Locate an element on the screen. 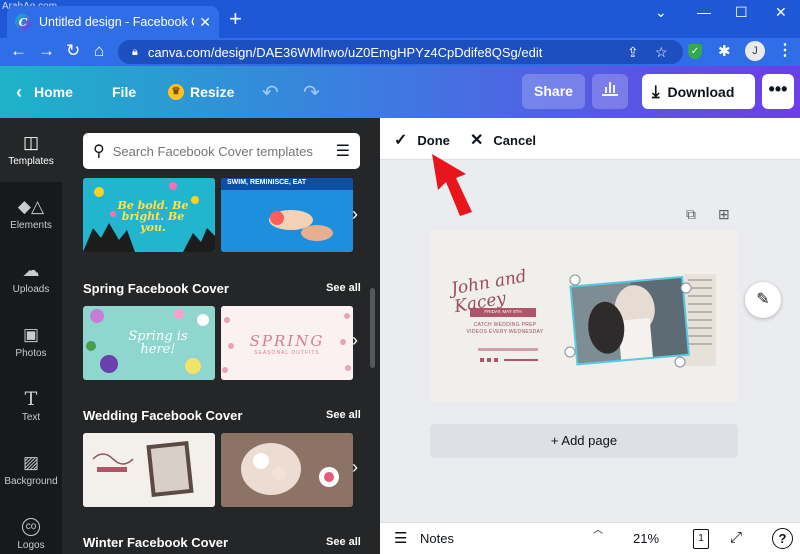 The height and width of the screenshot is (554, 800). template-search: ⚲ ☰ is located at coordinates (221, 151).